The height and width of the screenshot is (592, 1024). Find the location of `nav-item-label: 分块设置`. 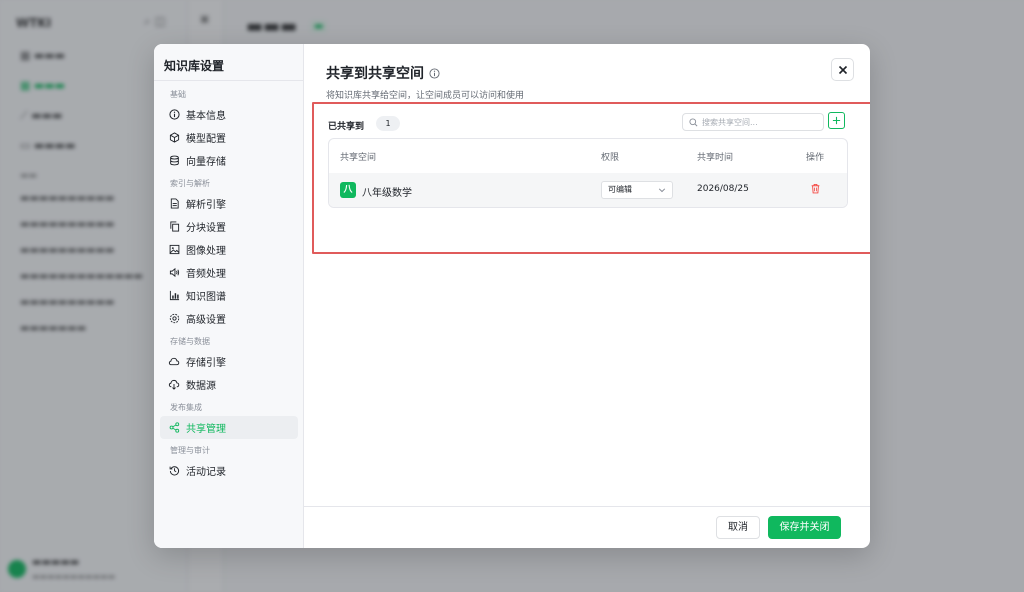

nav-item-label: 分块设置 is located at coordinates (206, 228).